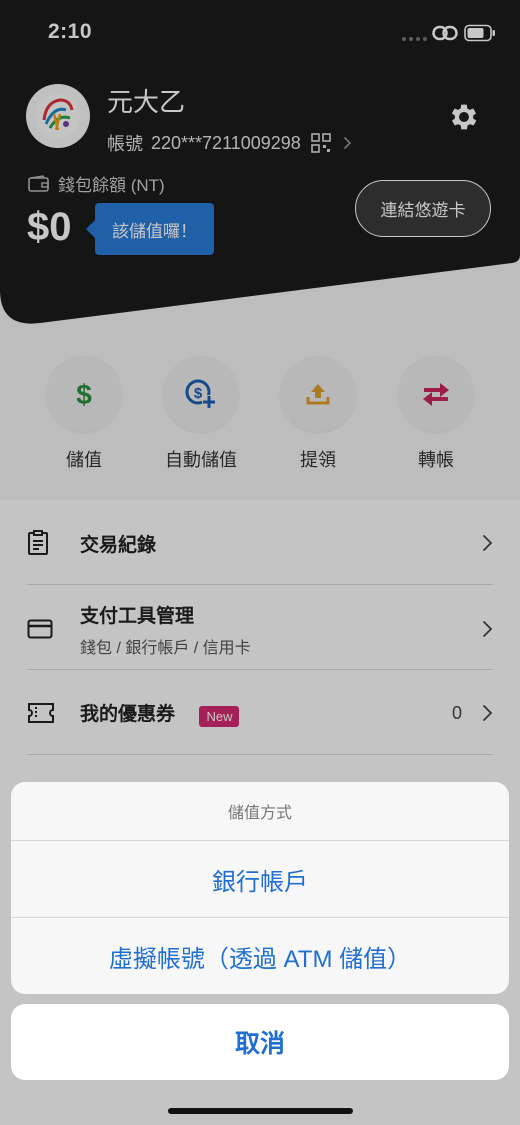  Describe the element at coordinates (260, 955) in the screenshot. I see `option-virtual-account: 虛擬帳號（透過 ATM 儲值）` at that location.